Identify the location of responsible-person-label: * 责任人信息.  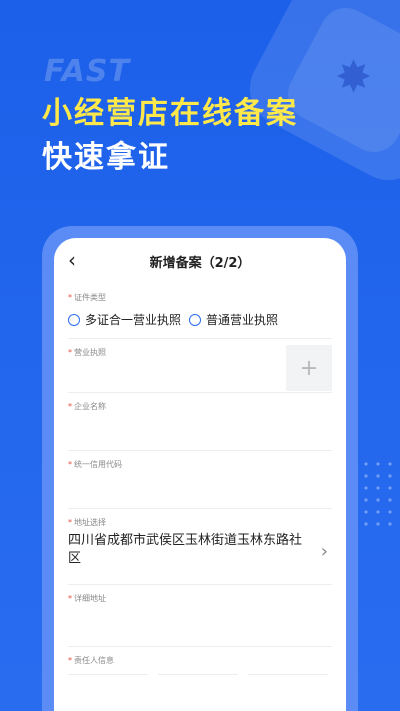
(91, 660).